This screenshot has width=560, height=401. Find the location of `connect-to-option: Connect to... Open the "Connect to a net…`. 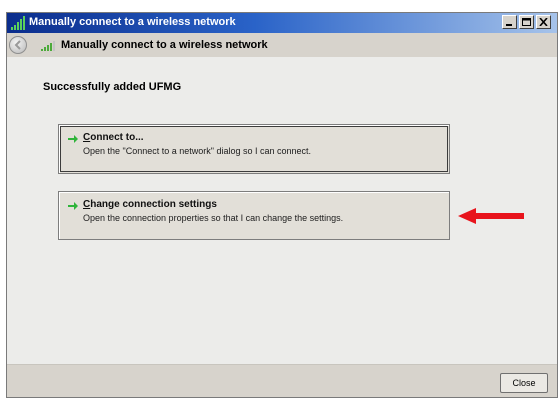

connect-to-option: Connect to... Open the "Connect to a net… is located at coordinates (254, 149).